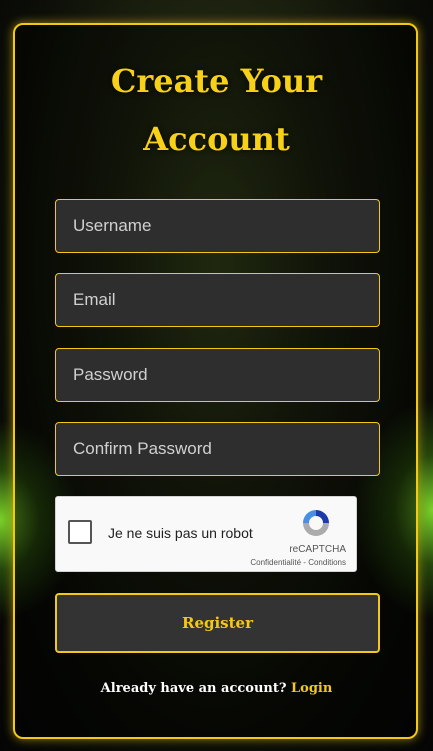 The height and width of the screenshot is (751, 433). Describe the element at coordinates (193, 688) in the screenshot. I see `login-prompt-text: Already have an account?` at that location.